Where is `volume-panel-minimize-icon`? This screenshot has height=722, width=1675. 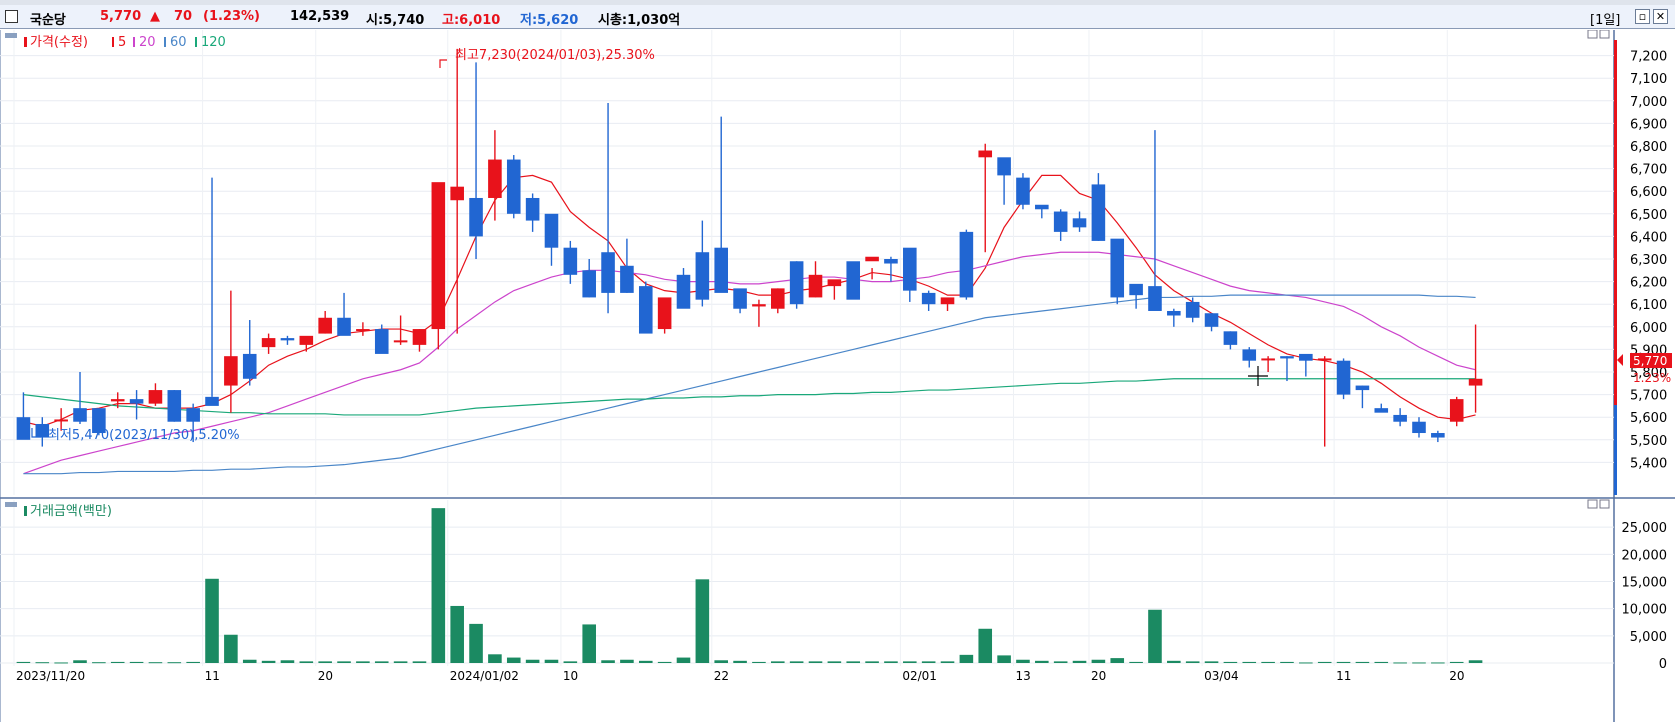
volume-panel-minimize-icon is located at coordinates (1592, 504).